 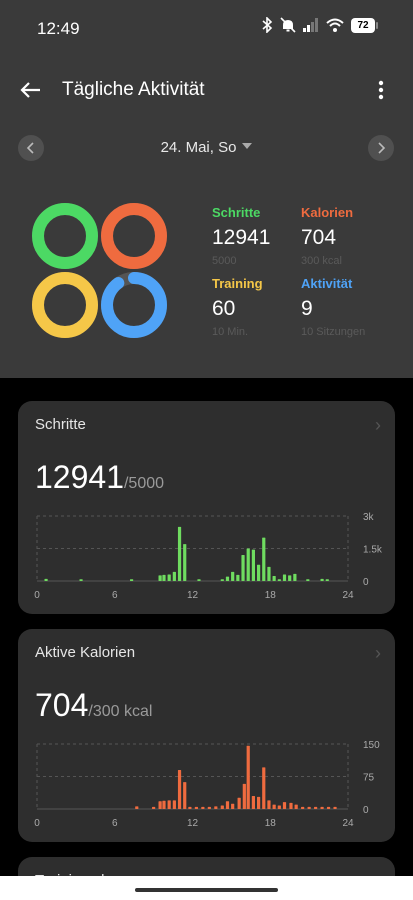 What do you see at coordinates (321, 261) in the screenshot?
I see `calories-goal: 300 kcal` at bounding box center [321, 261].